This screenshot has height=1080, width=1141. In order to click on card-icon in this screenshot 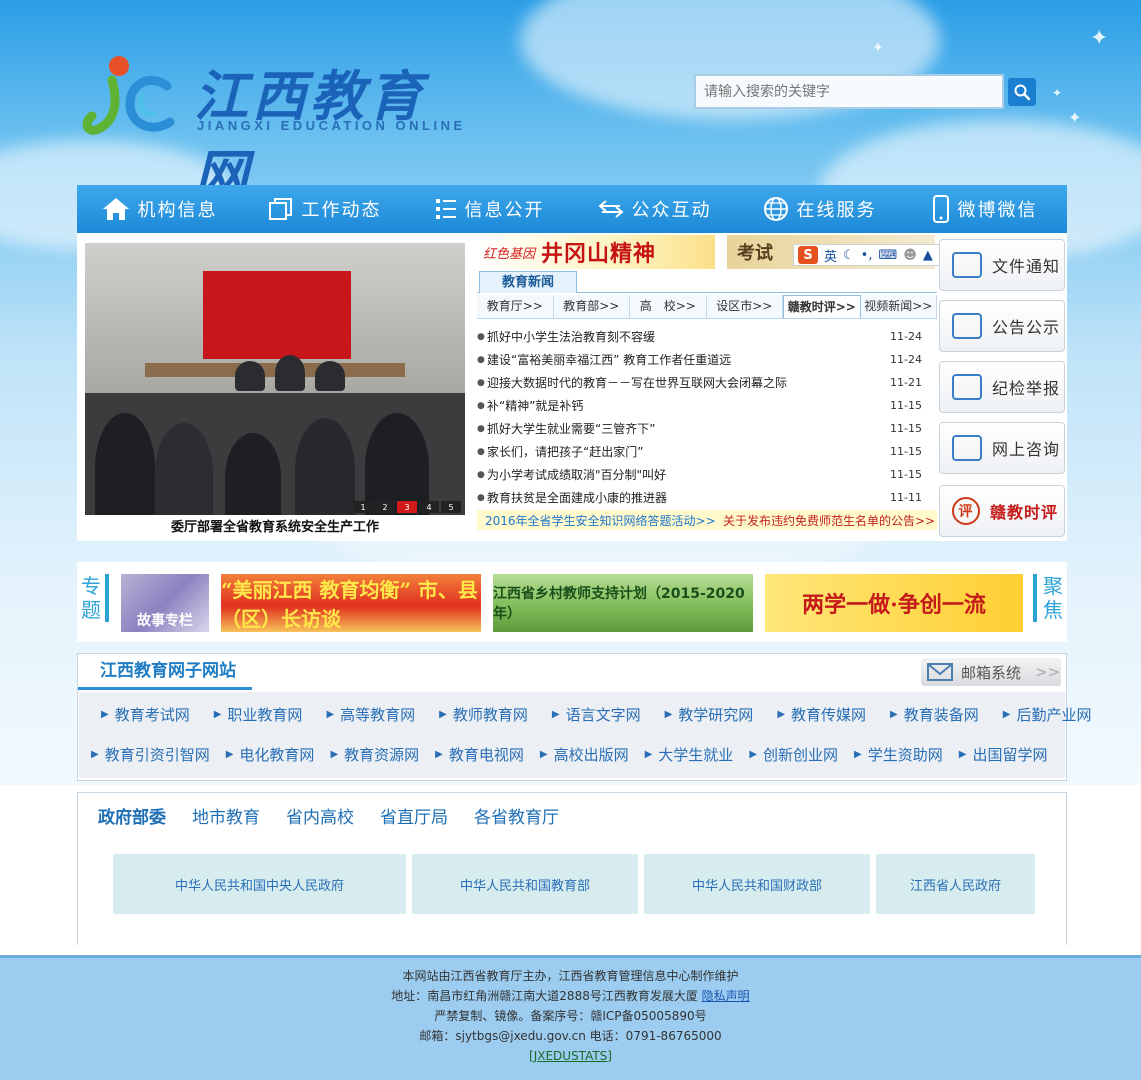, I will do `click(967, 326)`.